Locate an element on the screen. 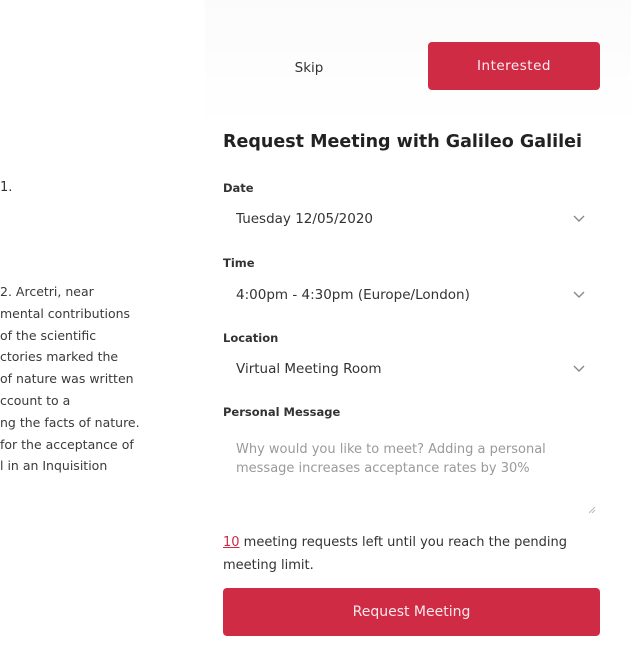 The image size is (631, 666). bio-line: ccount to a is located at coordinates (35, 400).